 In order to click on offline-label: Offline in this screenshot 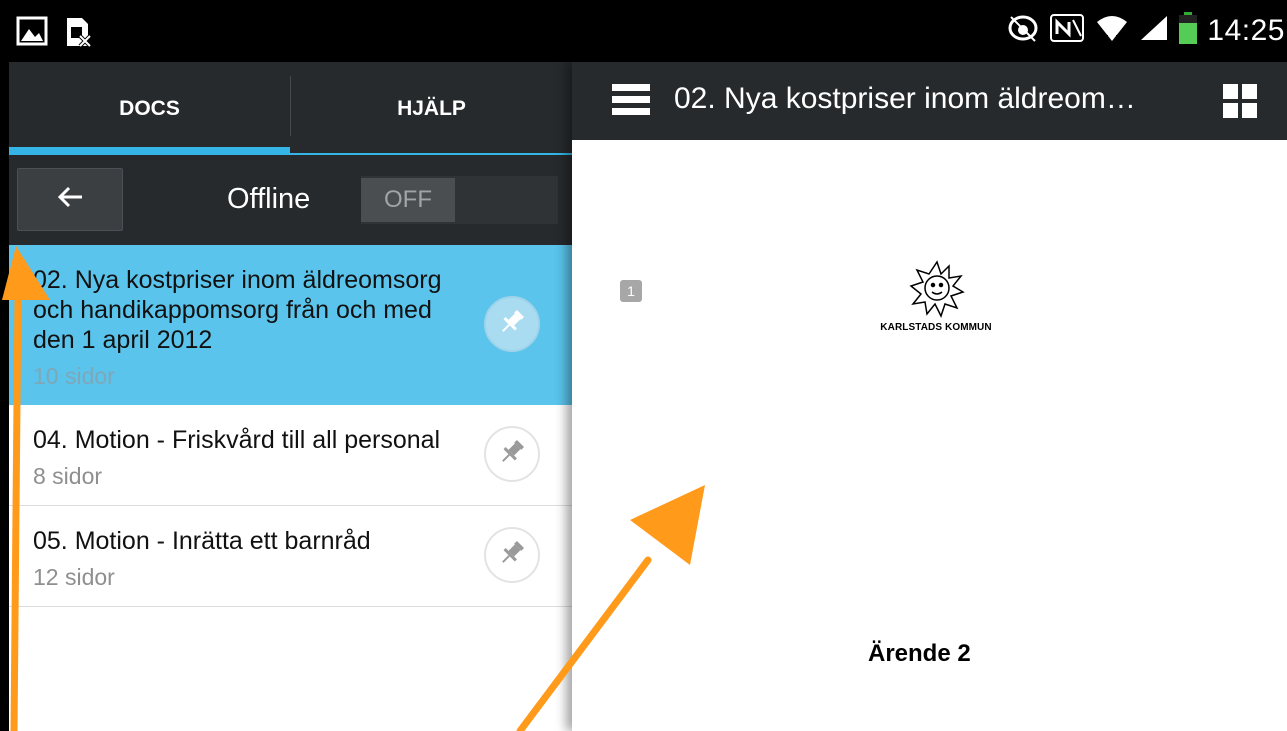, I will do `click(269, 199)`.